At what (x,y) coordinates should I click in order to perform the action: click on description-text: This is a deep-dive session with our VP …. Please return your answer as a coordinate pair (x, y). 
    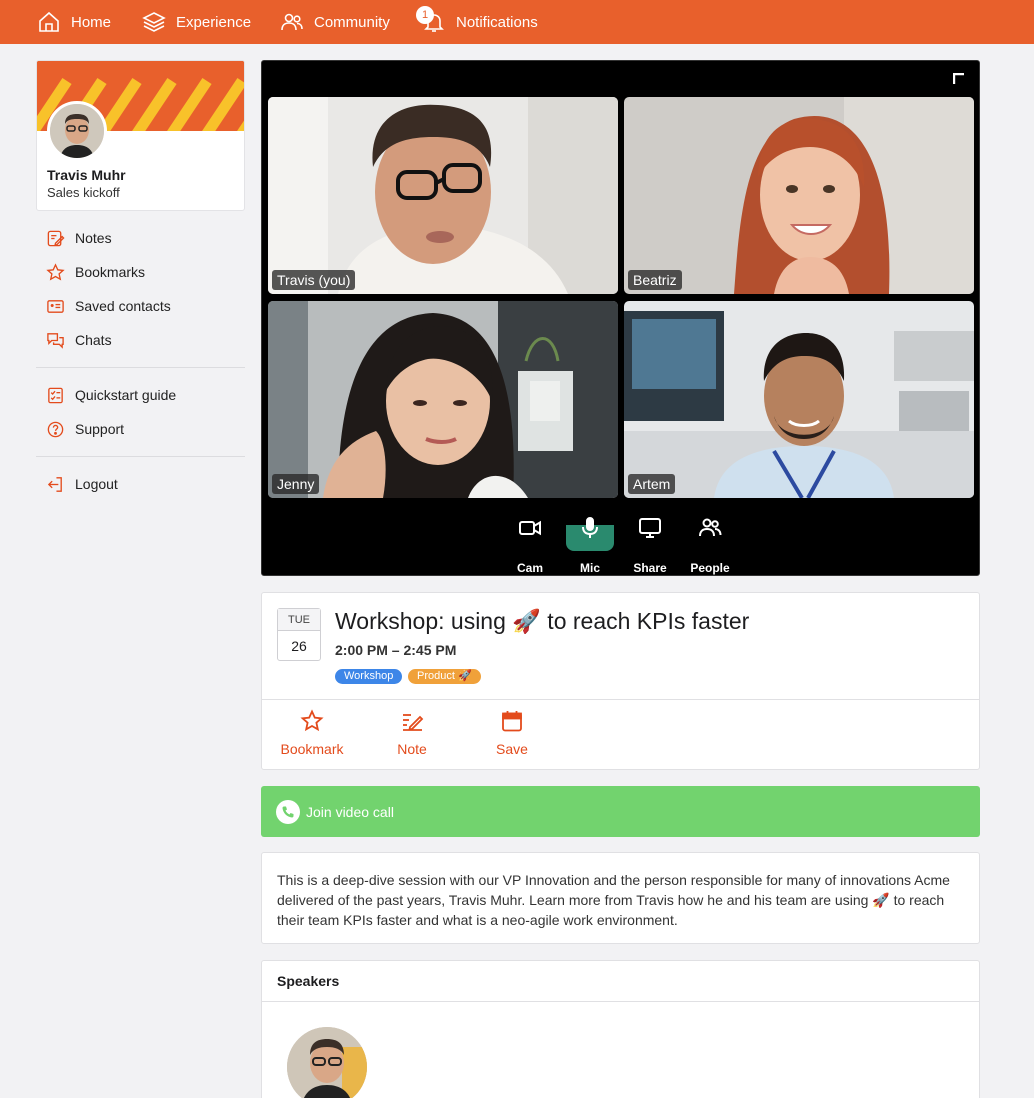
    Looking at the image, I should click on (613, 900).